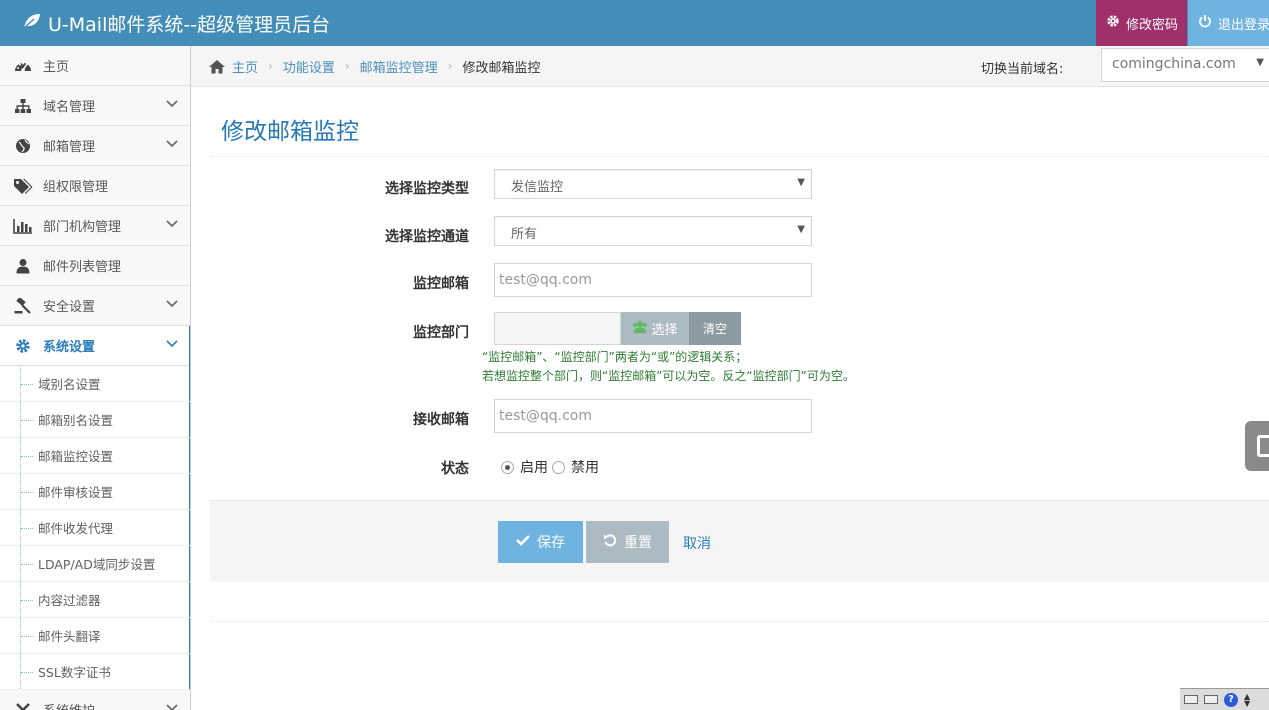 This screenshot has height=710, width=1269. Describe the element at coordinates (69, 705) in the screenshot. I see `sidebar-item-label: 系统维护` at that location.